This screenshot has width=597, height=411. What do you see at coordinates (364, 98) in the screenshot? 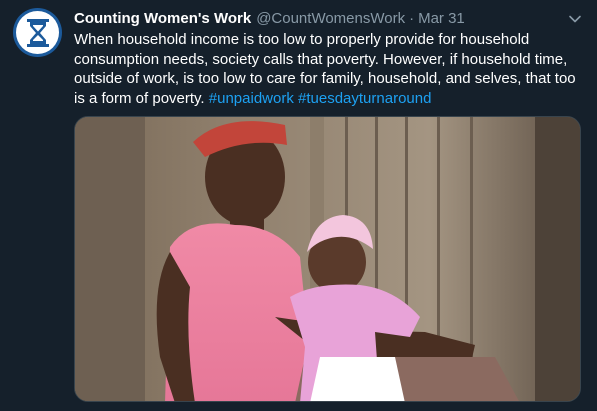
I see `hashtag-link: #tuesdayturnaround` at bounding box center [364, 98].